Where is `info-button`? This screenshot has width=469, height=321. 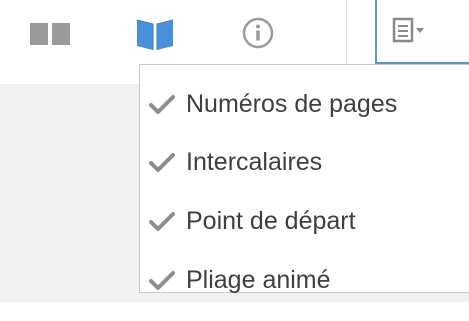
info-button is located at coordinates (258, 33).